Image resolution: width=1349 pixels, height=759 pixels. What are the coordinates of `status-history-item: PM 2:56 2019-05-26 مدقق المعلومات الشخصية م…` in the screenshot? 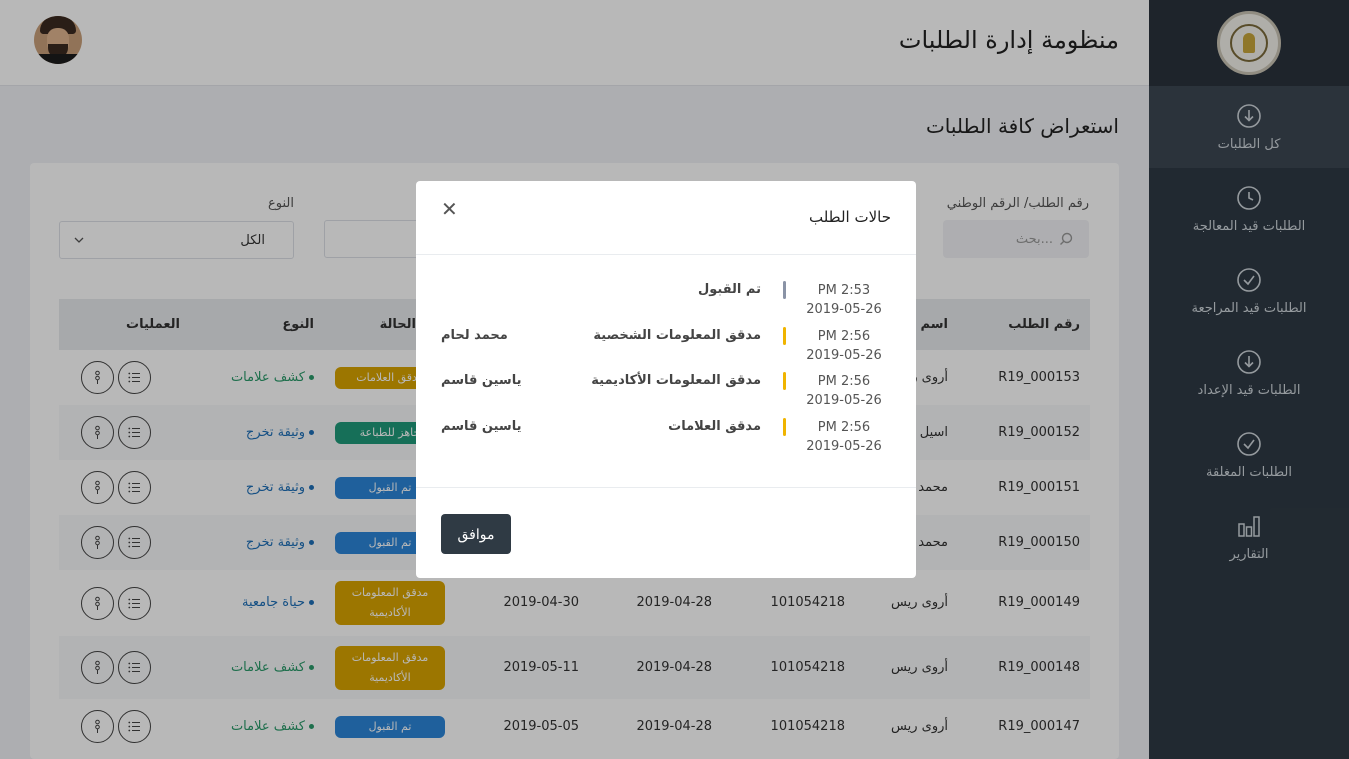 It's located at (666, 347).